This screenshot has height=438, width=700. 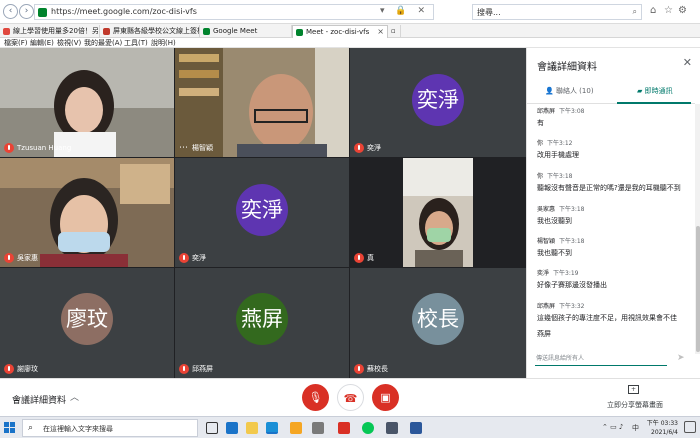 What do you see at coordinates (163, 43) in the screenshot?
I see `menu-help: 說明(H)` at bounding box center [163, 43].